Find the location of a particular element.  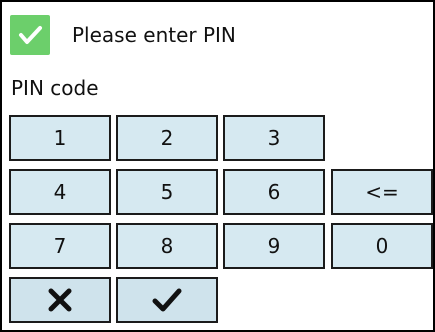

confirm-button is located at coordinates (167, 300).